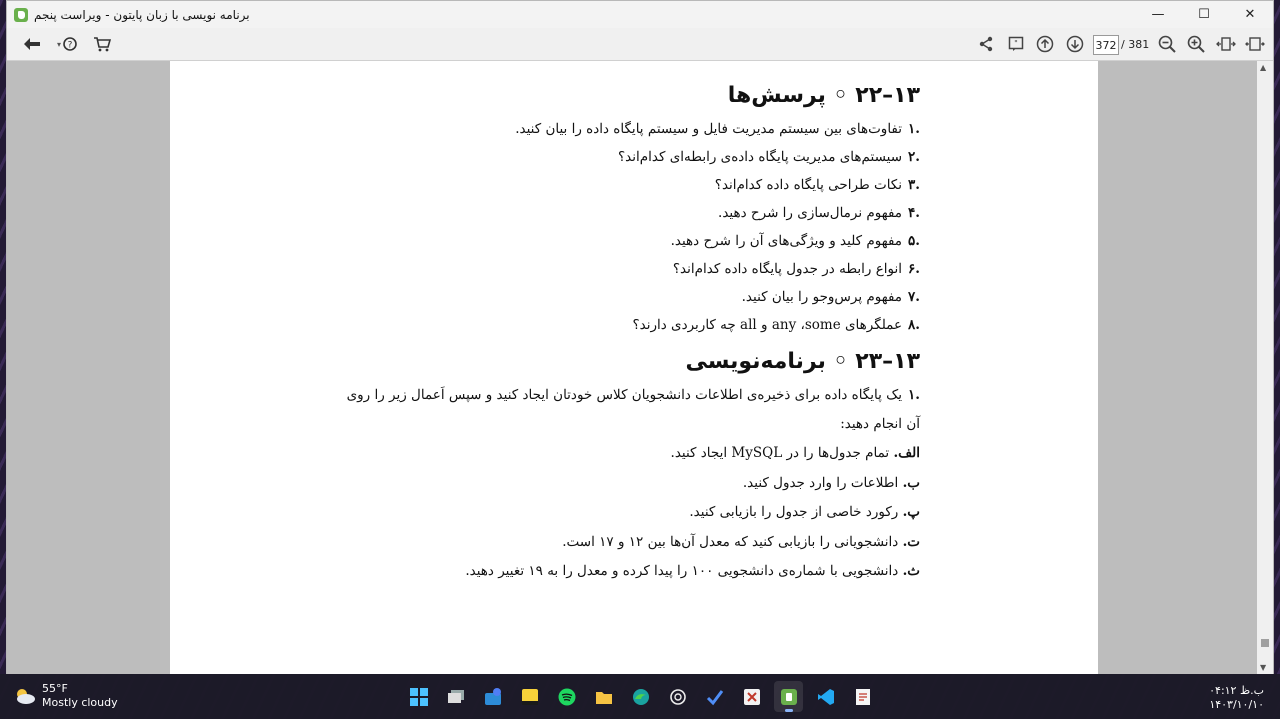 The image size is (1280, 719). I want to click on system-clock: ۰۴:۱۲ ب.ظ ۱۴۰۳/۱۰/۱۰, so click(1236, 698).